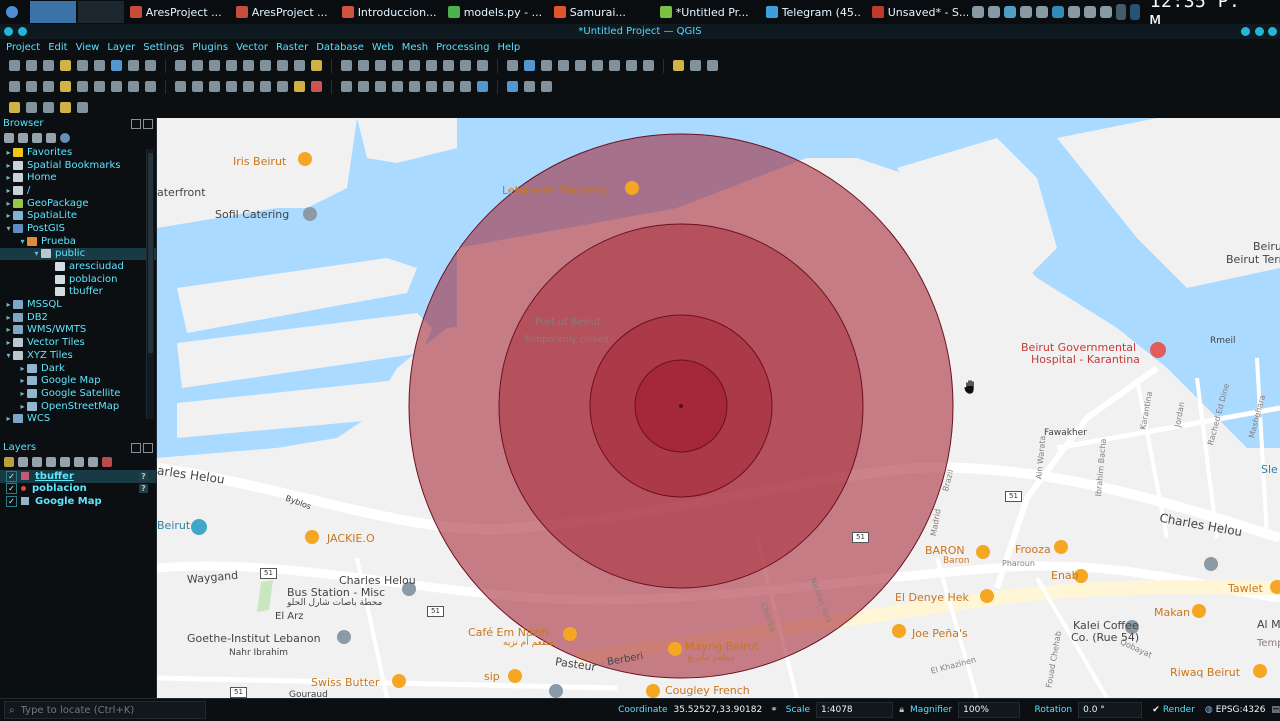  I want to click on browser-item-home: ▸ Home, so click(78, 177).